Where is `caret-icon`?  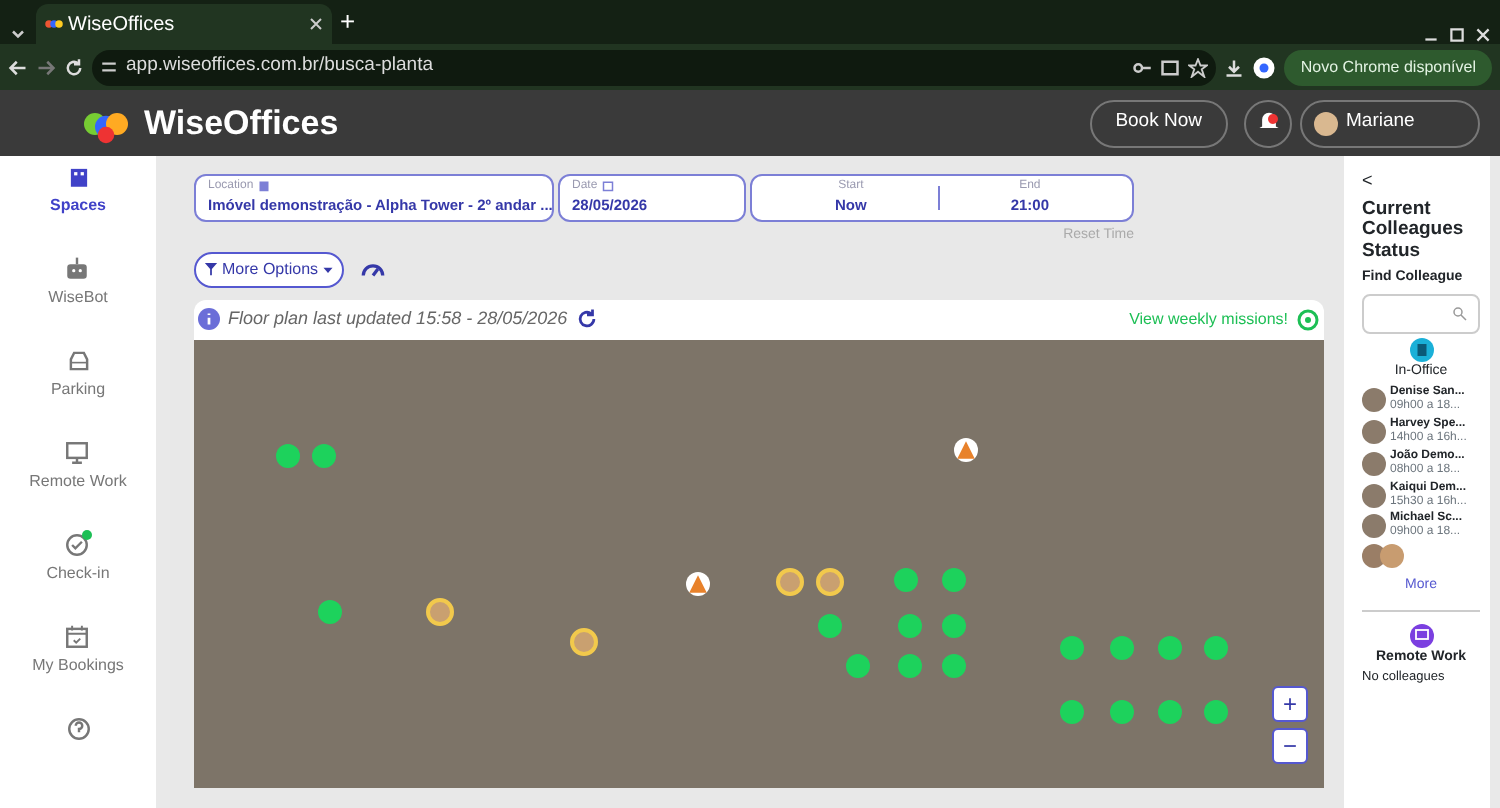 caret-icon is located at coordinates (328, 269).